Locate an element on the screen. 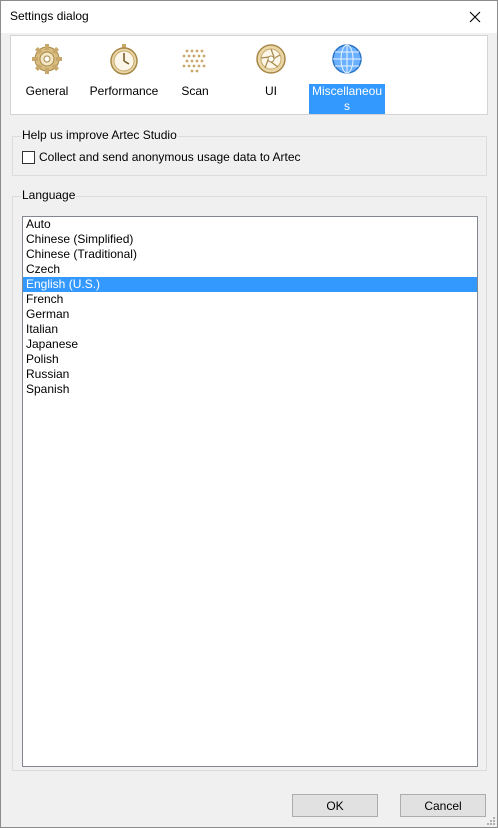 The image size is (498, 828). language-option: Italian is located at coordinates (250, 329).